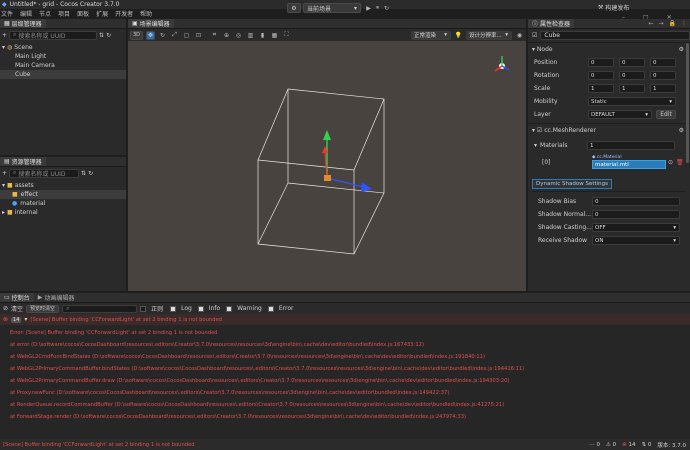 The image size is (690, 450). Describe the element at coordinates (572, 184) in the screenshot. I see `tab-dynamic-shadow: Dynamic Shadow Settings` at that location.